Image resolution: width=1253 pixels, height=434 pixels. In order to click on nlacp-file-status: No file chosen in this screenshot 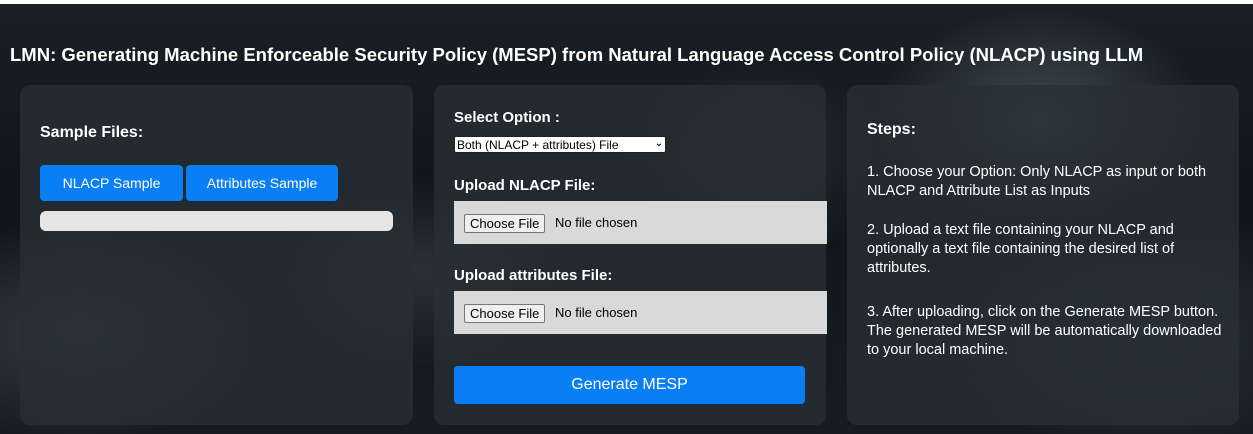, I will do `click(596, 222)`.